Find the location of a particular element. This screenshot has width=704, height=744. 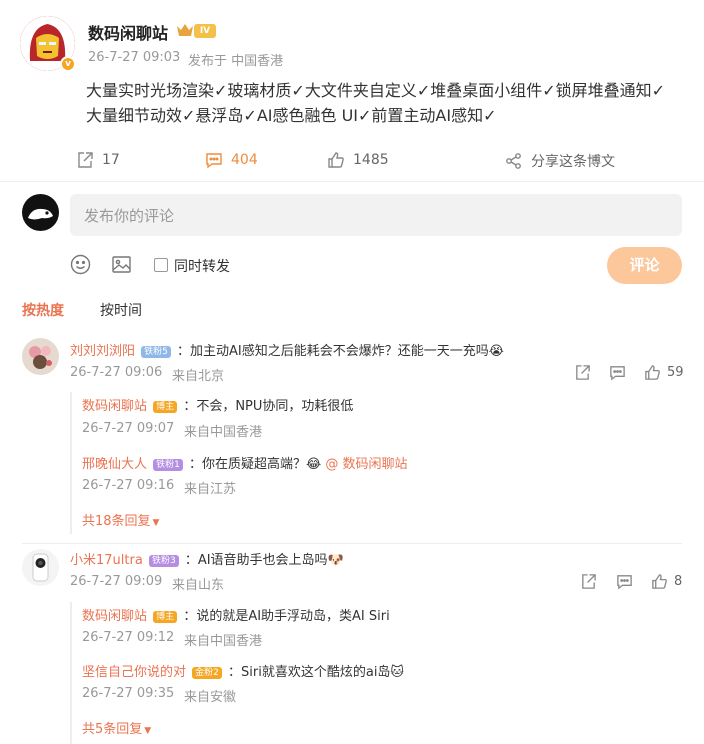

share-button: 分享这条博文 is located at coordinates (560, 161).